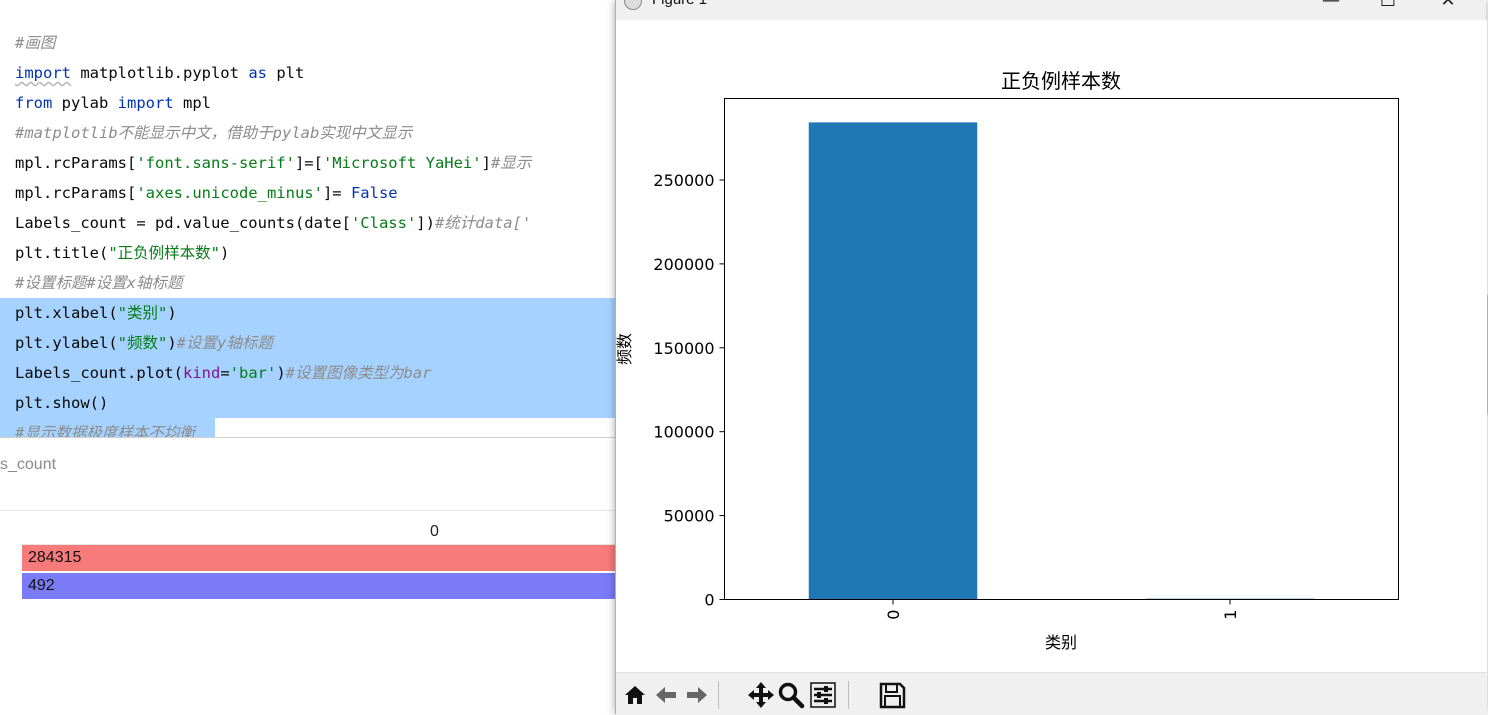 This screenshot has width=1488, height=715. I want to click on data-row-1: 492, so click(319, 586).